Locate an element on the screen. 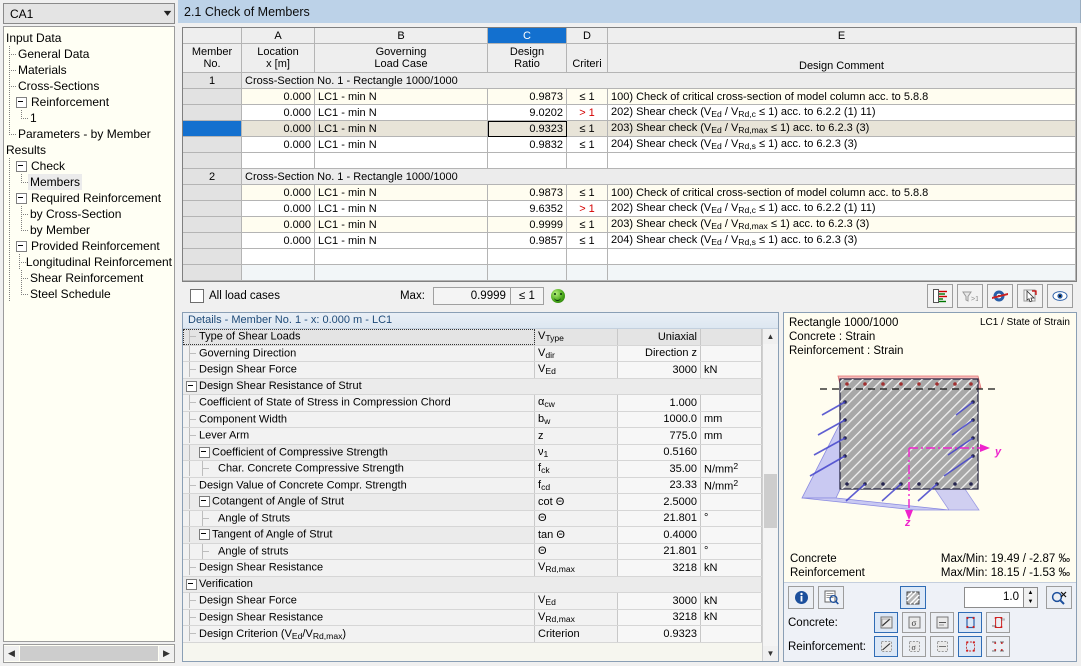 Image resolution: width=1081 pixels, height=666 pixels. scale-spinner-buttons: ▲ ▼ is located at coordinates (1031, 597).